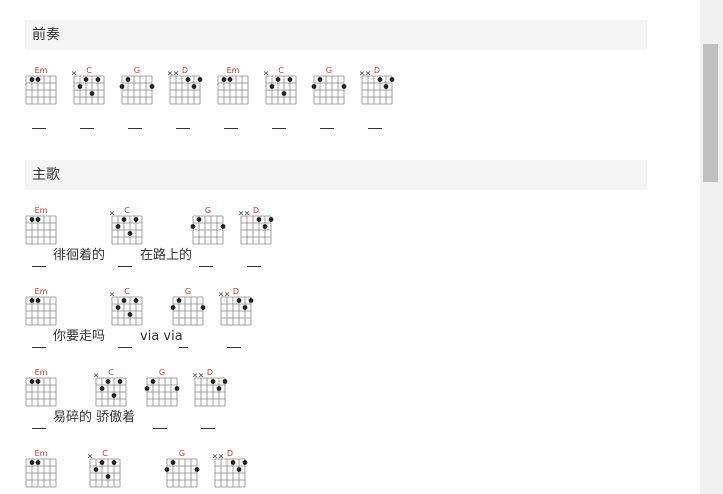  What do you see at coordinates (336, 35) in the screenshot?
I see `section-header-prelude: 前奏` at bounding box center [336, 35].